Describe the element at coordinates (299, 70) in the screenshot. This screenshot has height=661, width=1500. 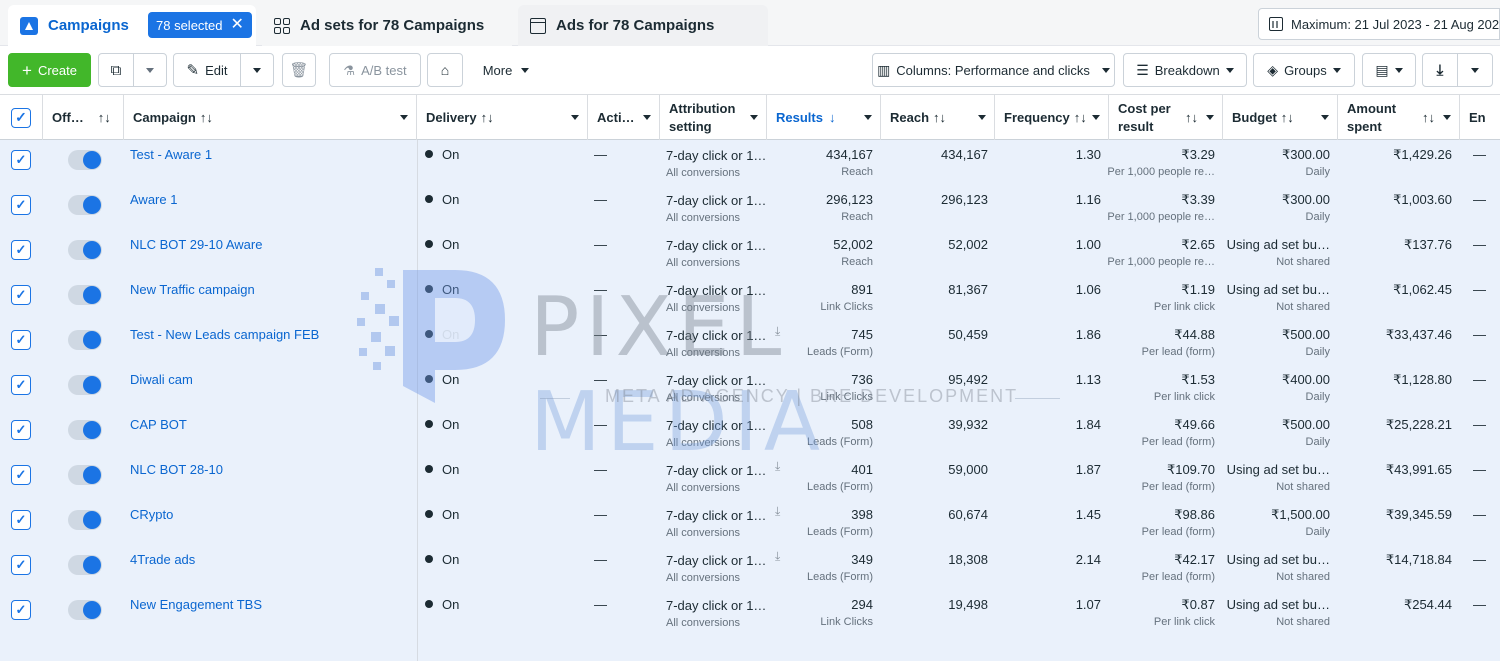
I see `delete-button: 🗑` at that location.